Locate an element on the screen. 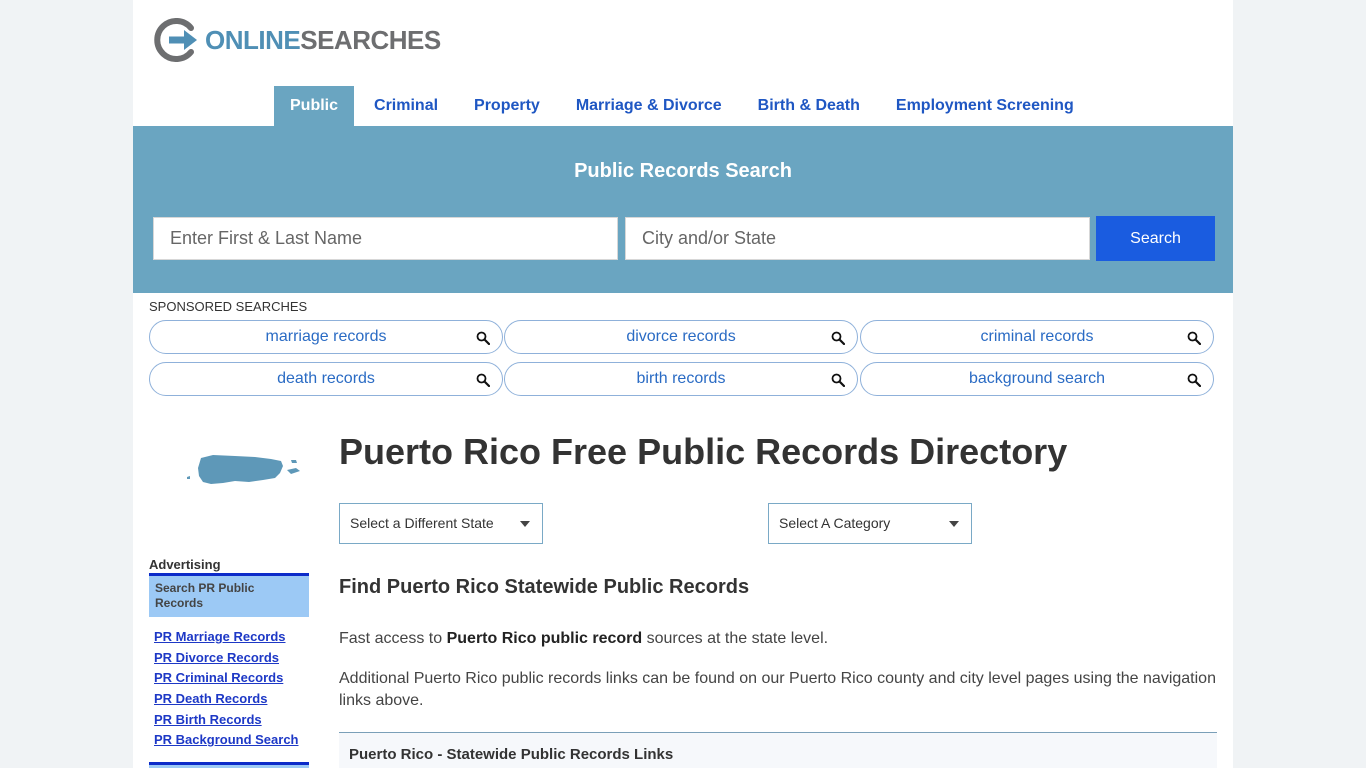 This screenshot has width=1366, height=768. sponsored-pill-label: birth records is located at coordinates (681, 378).